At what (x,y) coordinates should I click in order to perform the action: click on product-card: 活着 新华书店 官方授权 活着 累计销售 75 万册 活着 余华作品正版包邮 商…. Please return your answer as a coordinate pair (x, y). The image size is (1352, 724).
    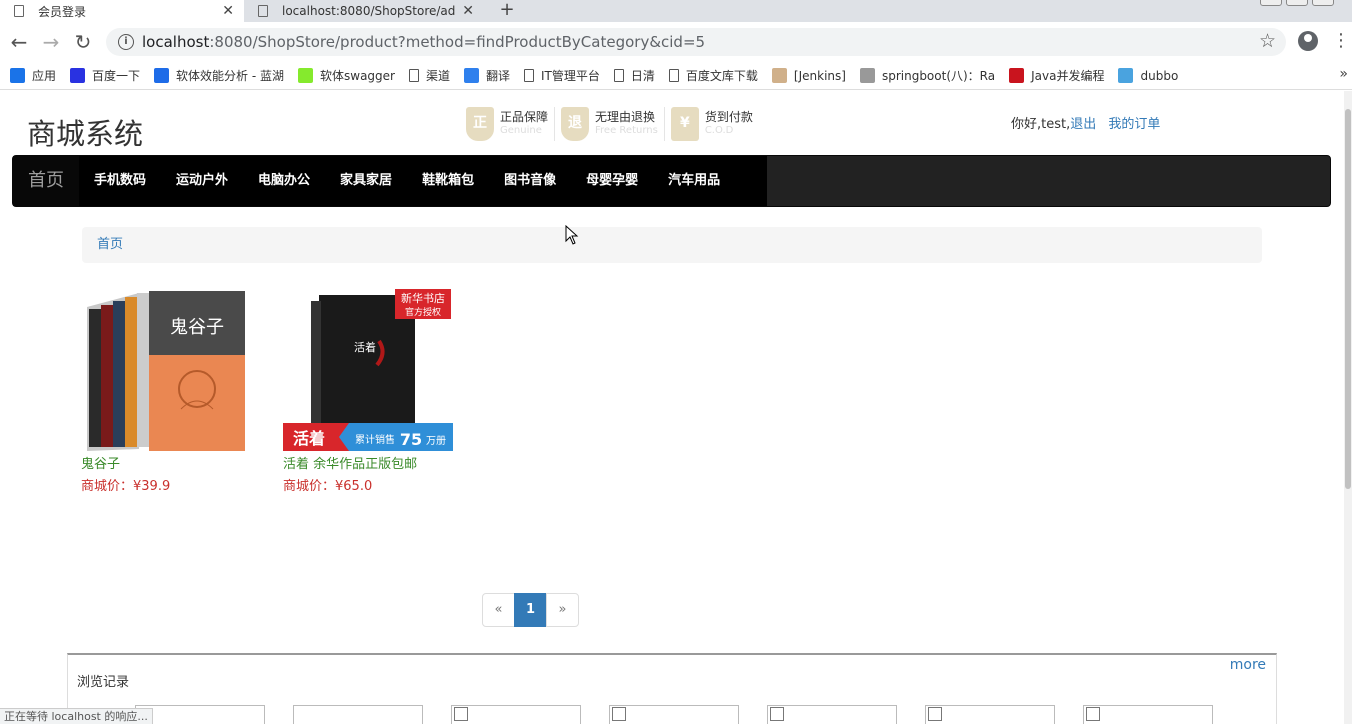
    Looking at the image, I should click on (369, 391).